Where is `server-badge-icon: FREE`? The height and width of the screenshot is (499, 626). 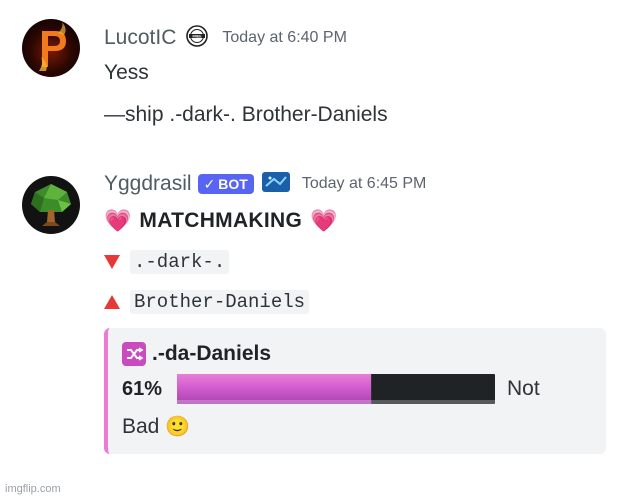
server-badge-icon: FREE is located at coordinates (197, 38).